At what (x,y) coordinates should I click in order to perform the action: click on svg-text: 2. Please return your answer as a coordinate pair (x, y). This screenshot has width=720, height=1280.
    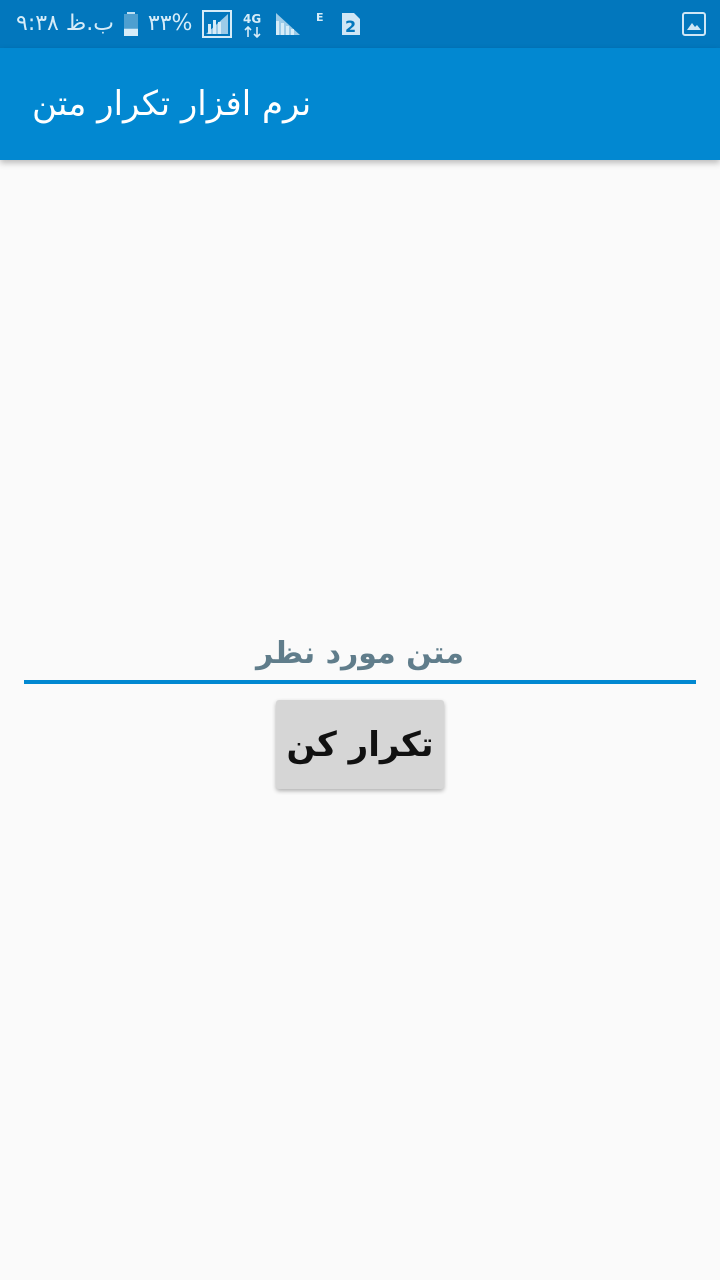
    Looking at the image, I should click on (350, 26).